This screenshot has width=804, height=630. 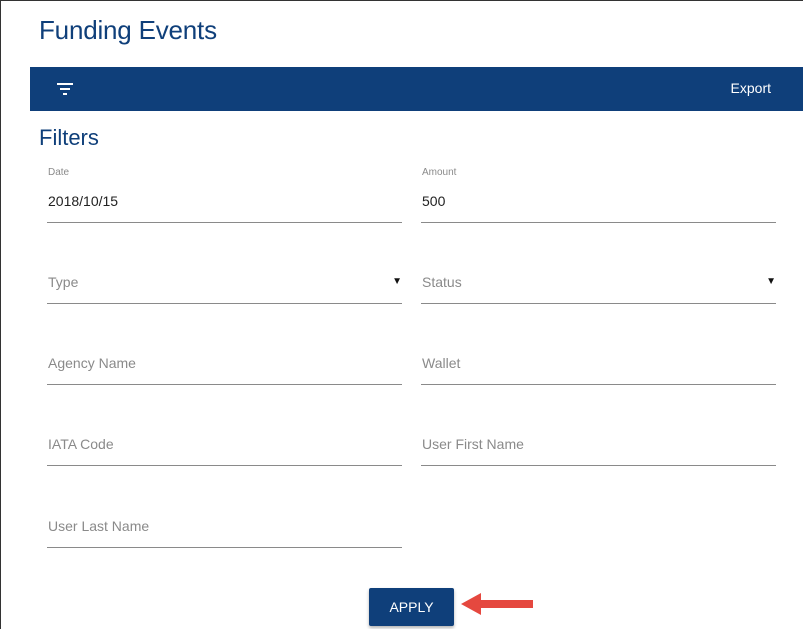 I want to click on agency-name-placeholder: Agency Name, so click(x=92, y=363).